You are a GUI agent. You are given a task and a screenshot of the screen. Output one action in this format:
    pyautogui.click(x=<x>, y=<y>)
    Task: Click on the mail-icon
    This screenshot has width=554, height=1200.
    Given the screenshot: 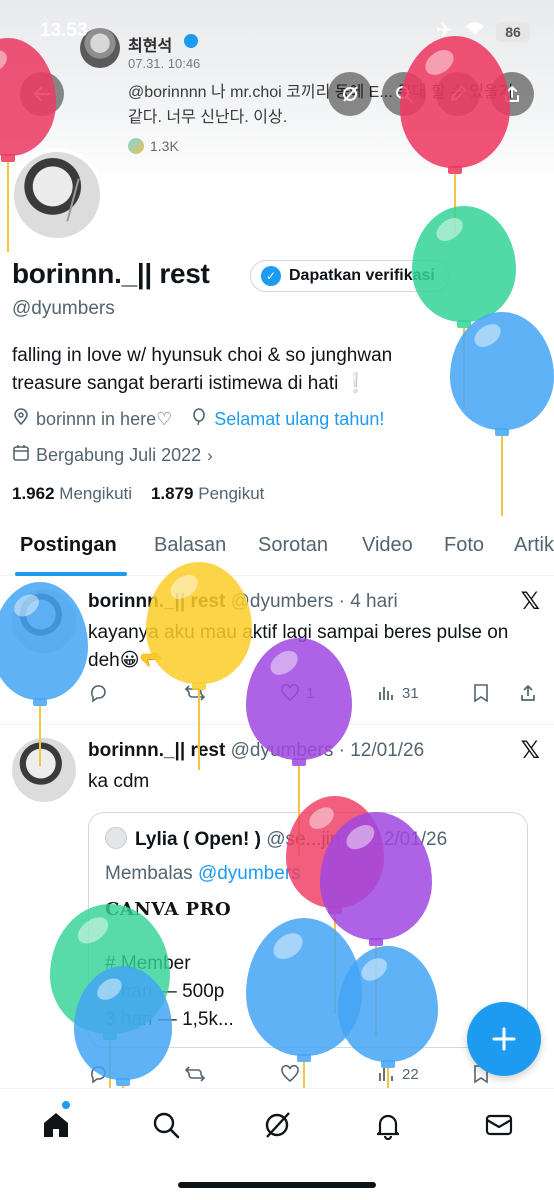 What is the action you would take?
    pyautogui.click(x=499, y=1125)
    